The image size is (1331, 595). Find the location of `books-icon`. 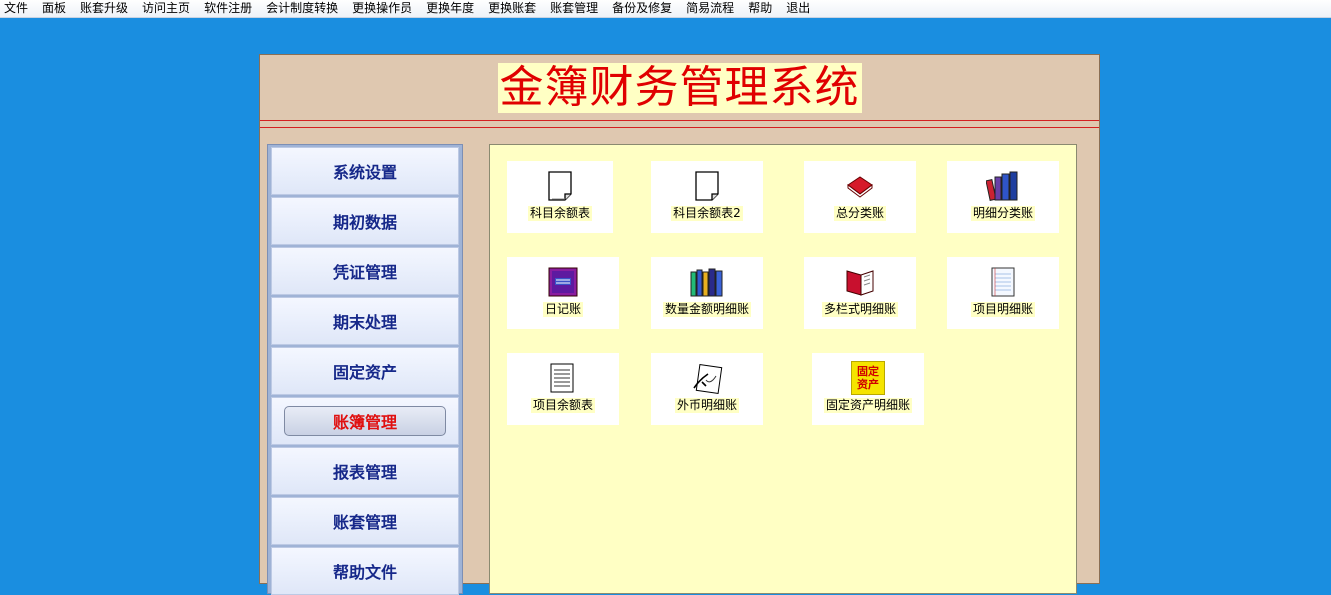

books-icon is located at coordinates (1003, 186).